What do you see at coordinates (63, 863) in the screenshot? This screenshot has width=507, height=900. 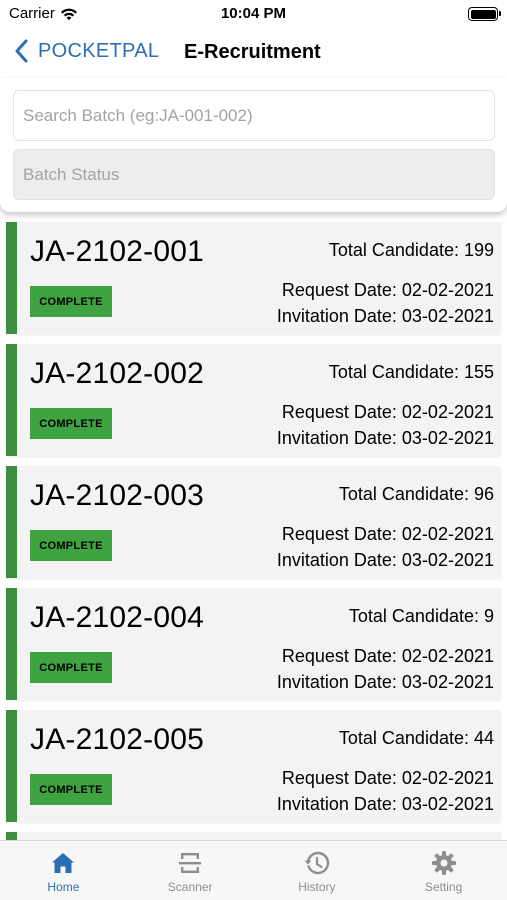 I see `home-icon` at bounding box center [63, 863].